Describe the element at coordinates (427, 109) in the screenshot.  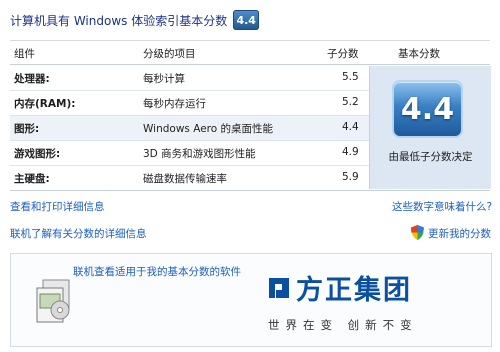
I see `base-score-badge: 4.4` at that location.